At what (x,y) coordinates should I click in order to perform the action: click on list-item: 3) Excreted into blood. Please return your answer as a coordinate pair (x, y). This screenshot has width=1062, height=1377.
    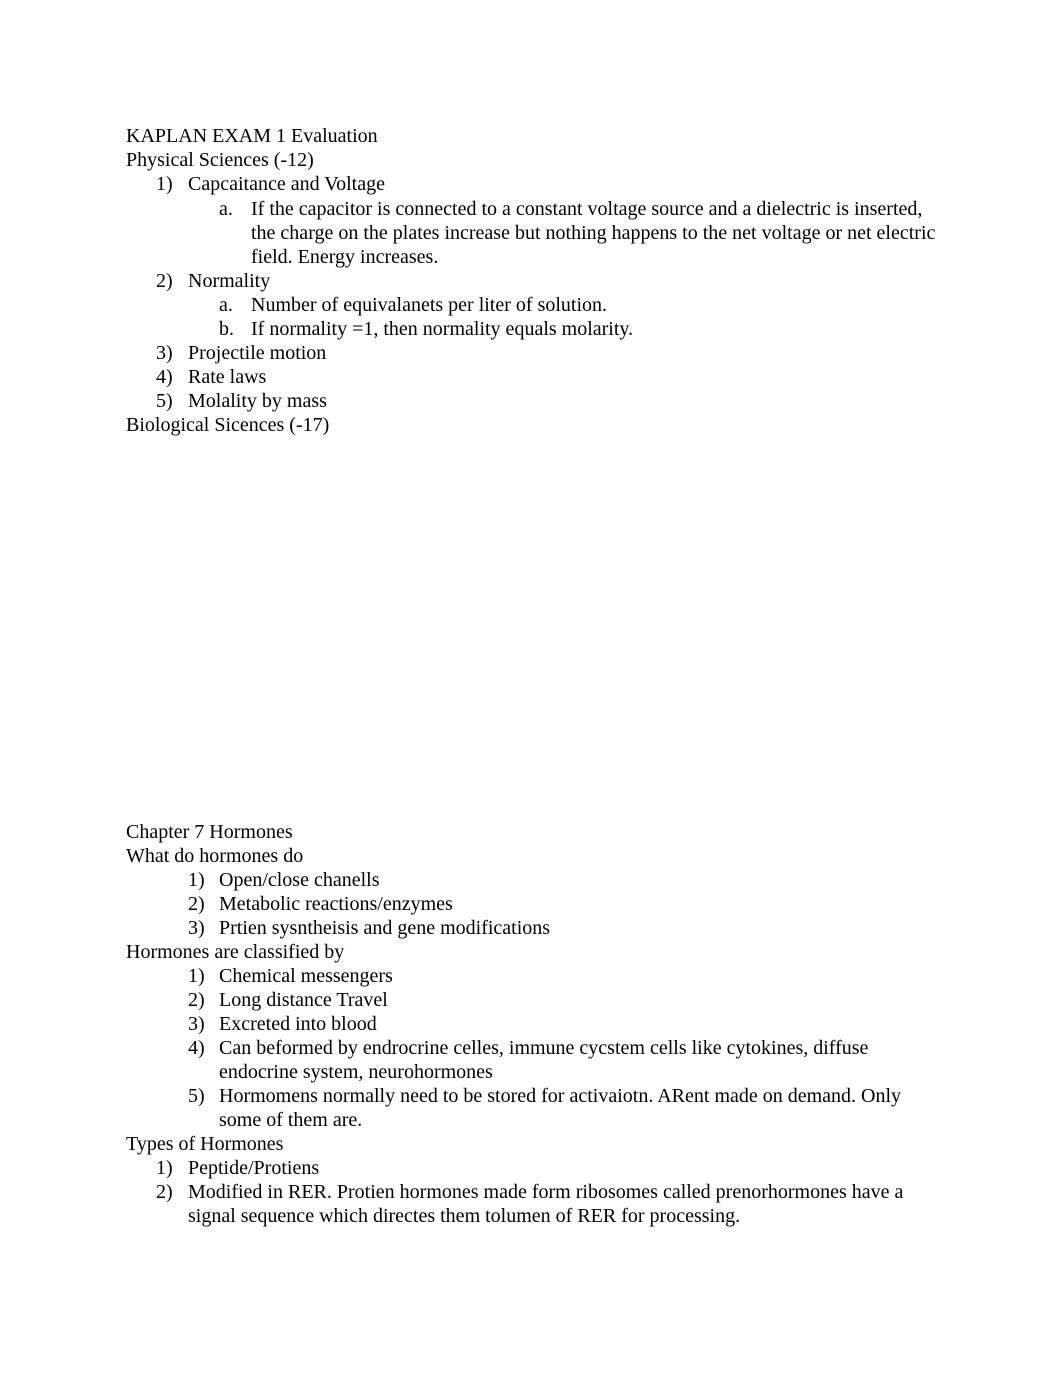
    Looking at the image, I should click on (532, 1024).